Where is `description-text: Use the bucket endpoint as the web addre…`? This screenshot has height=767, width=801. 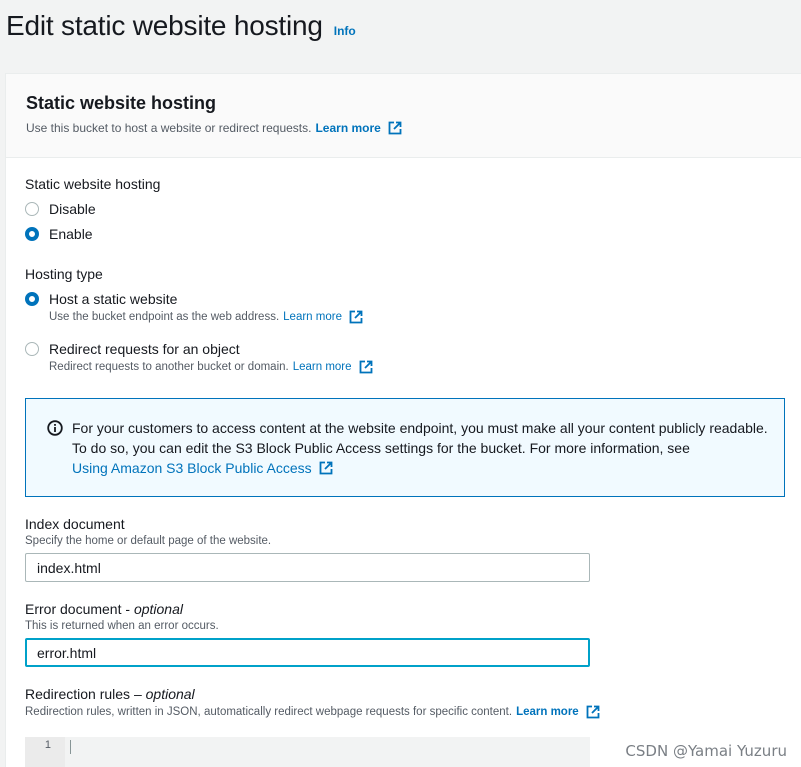
description-text: Use the bucket endpoint as the web addre… is located at coordinates (164, 317).